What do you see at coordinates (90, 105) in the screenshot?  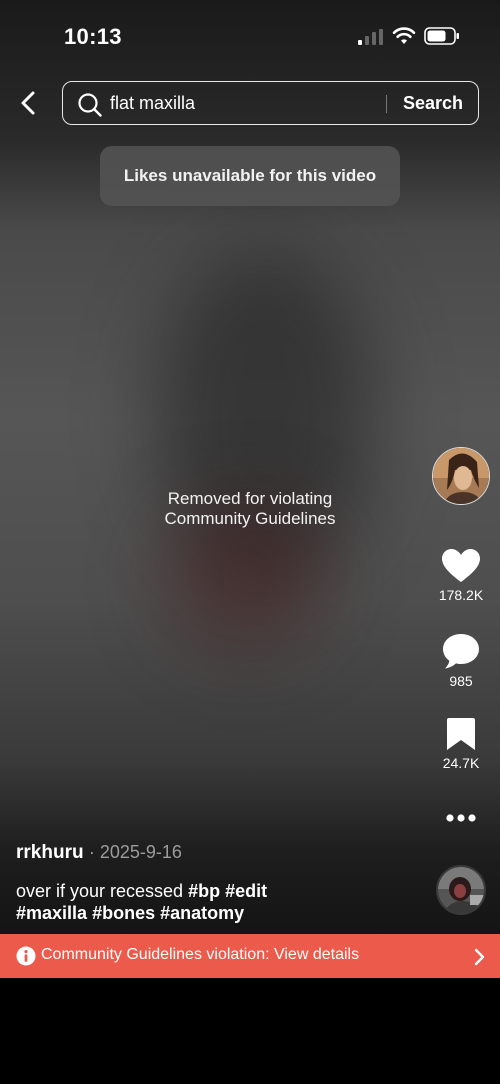 I see `search-icon` at bounding box center [90, 105].